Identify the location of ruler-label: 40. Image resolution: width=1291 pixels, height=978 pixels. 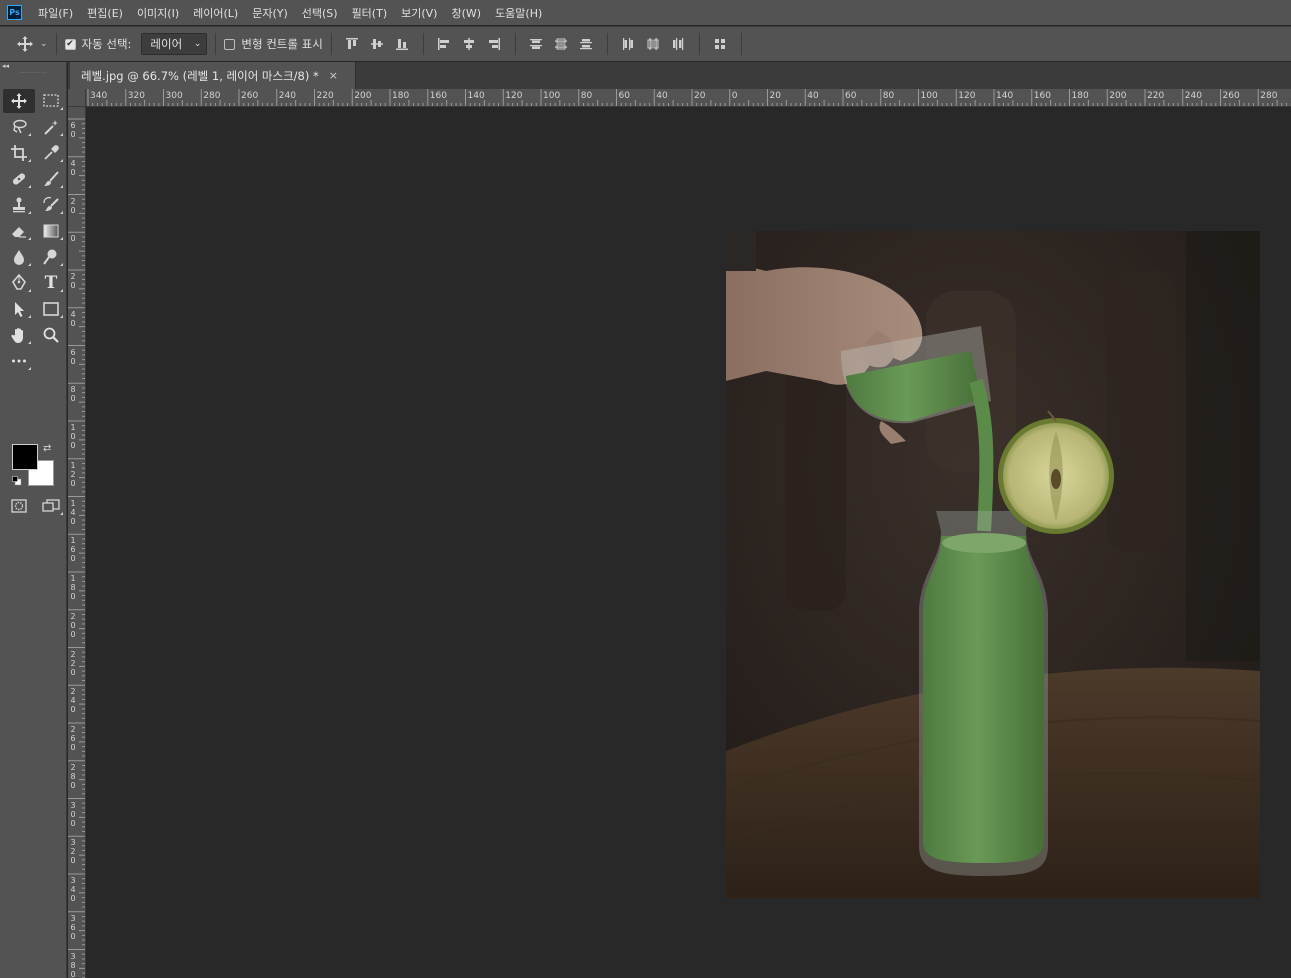
(73, 318).